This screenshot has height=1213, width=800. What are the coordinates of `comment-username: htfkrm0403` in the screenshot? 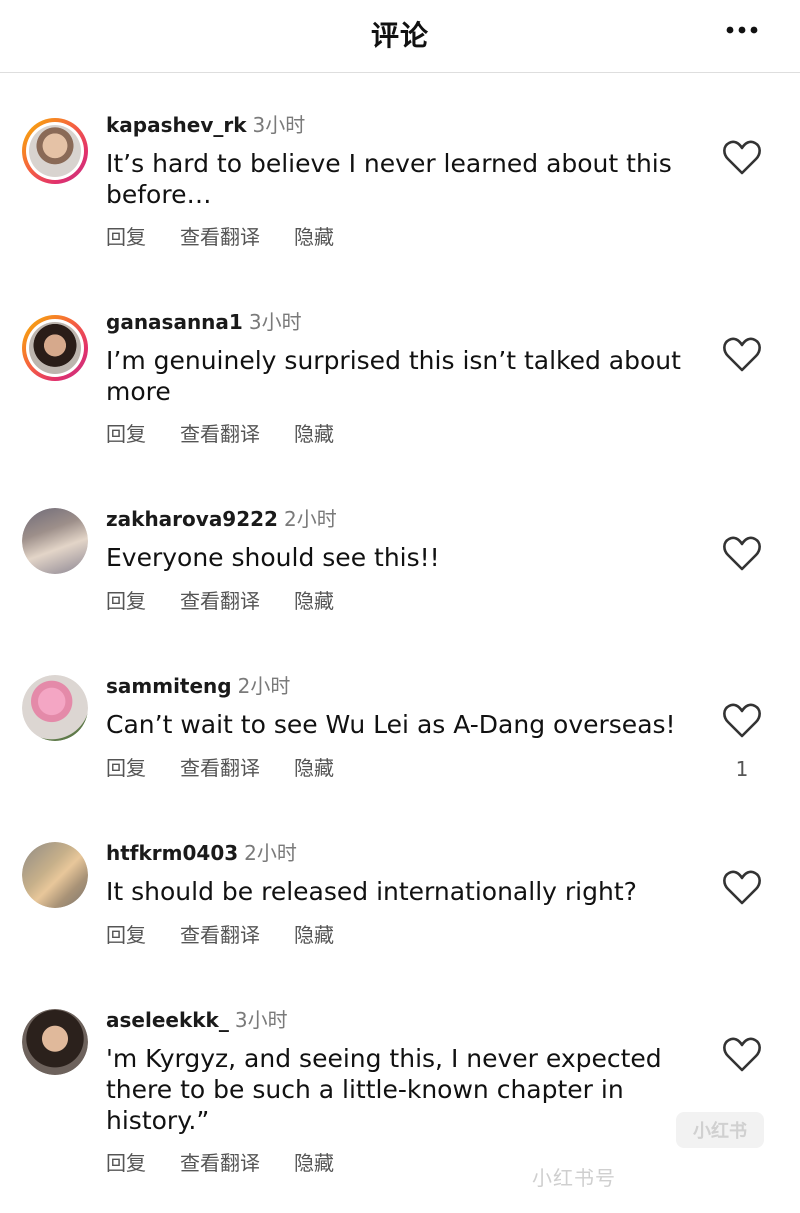 It's located at (172, 853).